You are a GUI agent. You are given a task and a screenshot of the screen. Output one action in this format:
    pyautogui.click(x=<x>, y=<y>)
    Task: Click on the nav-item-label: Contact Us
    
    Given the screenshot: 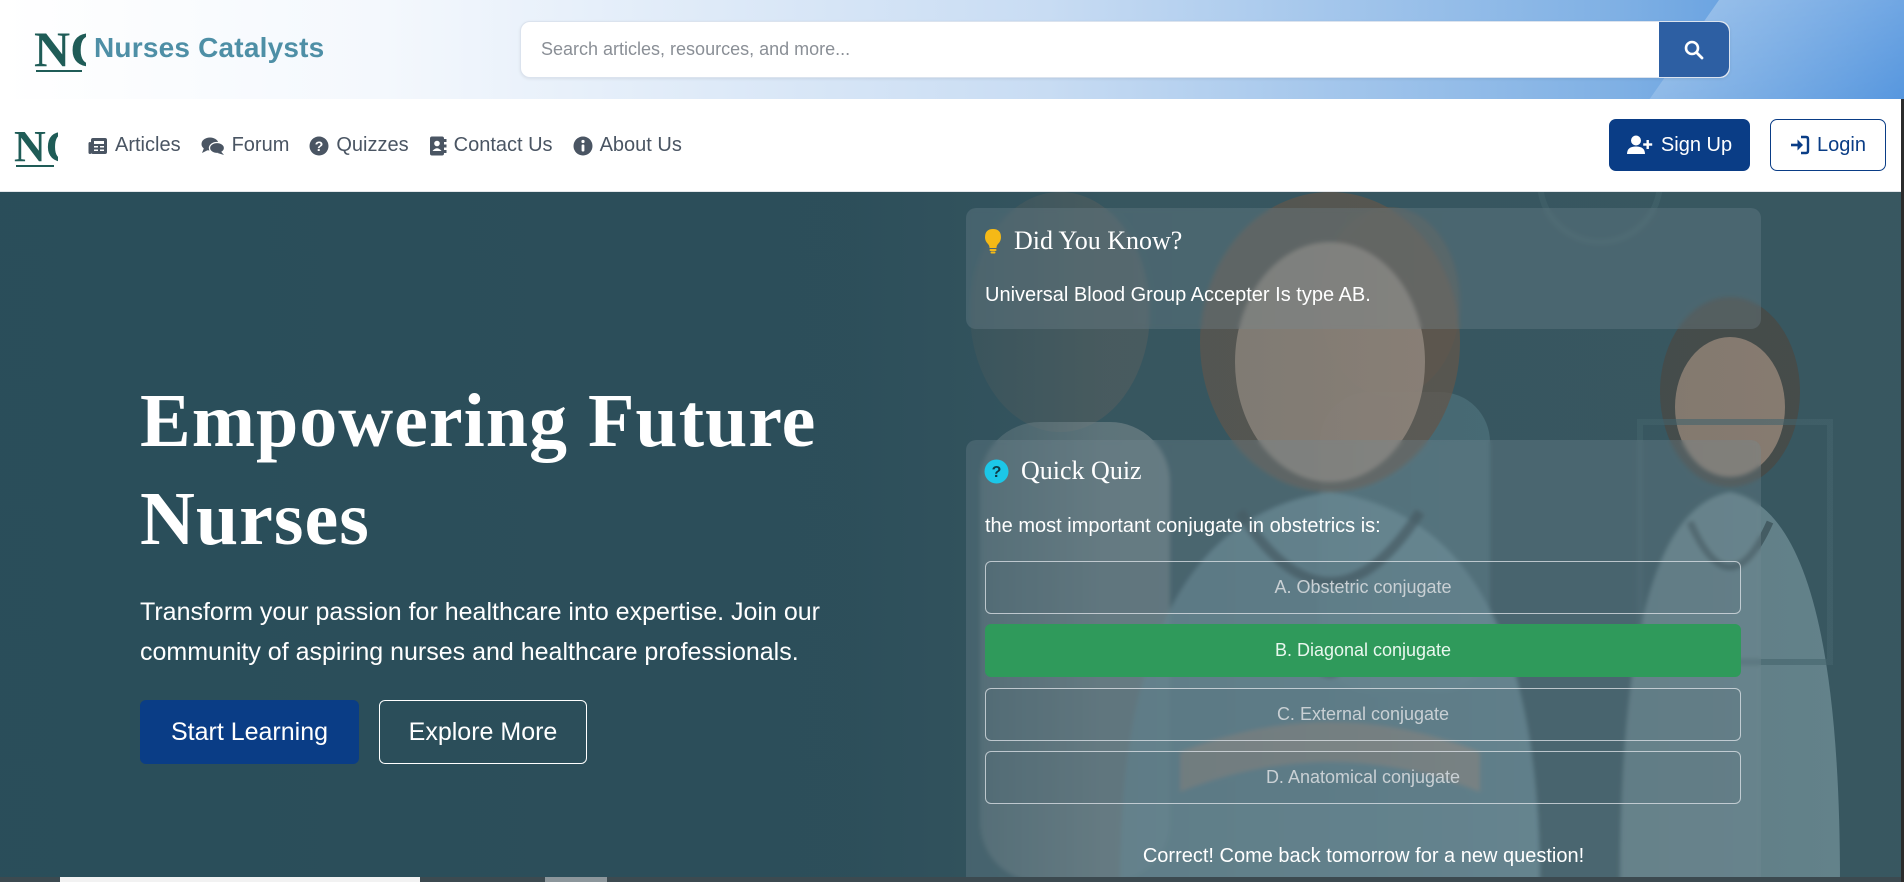 What is the action you would take?
    pyautogui.click(x=503, y=145)
    